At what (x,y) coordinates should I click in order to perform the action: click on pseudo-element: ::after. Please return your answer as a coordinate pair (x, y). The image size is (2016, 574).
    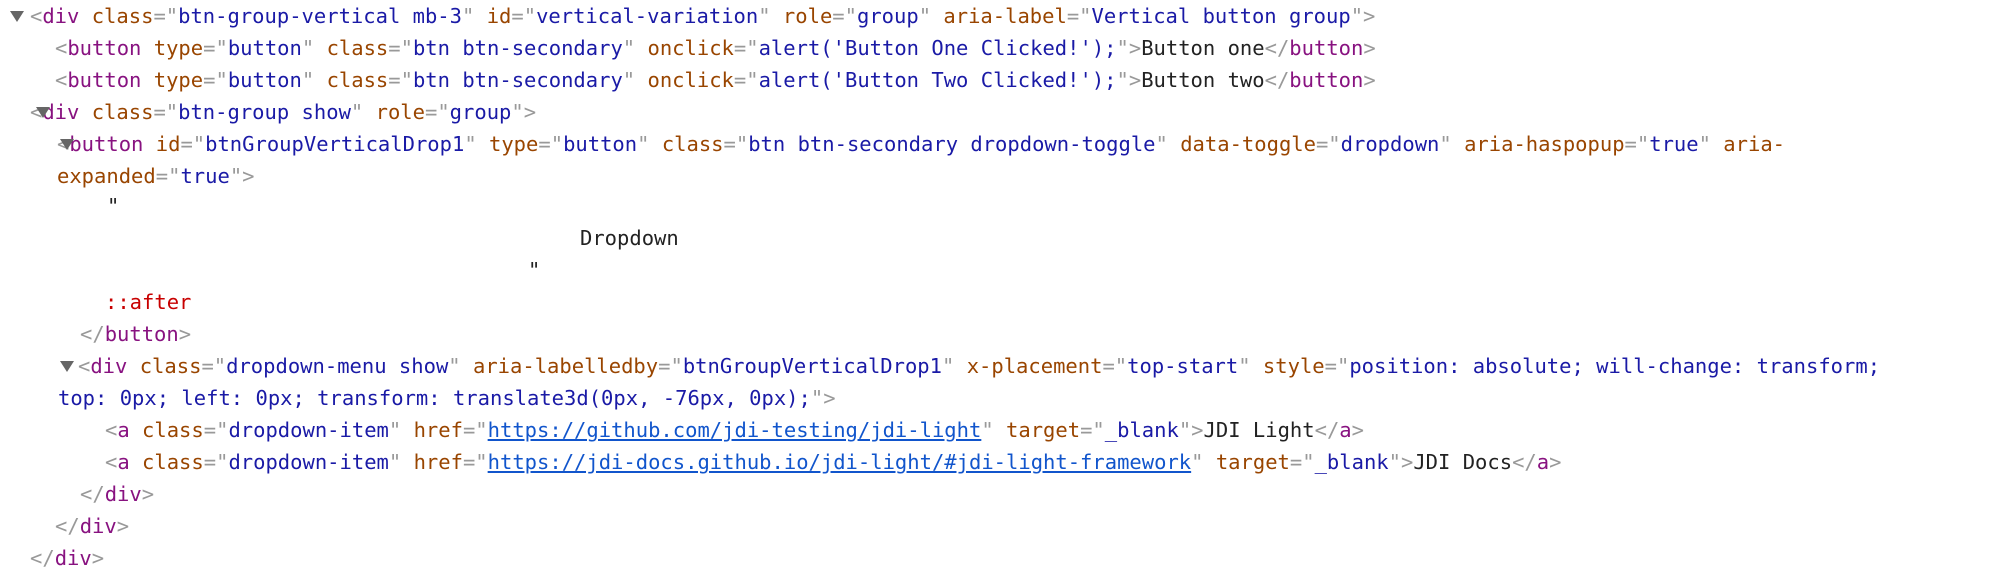
    Looking at the image, I should click on (148, 302).